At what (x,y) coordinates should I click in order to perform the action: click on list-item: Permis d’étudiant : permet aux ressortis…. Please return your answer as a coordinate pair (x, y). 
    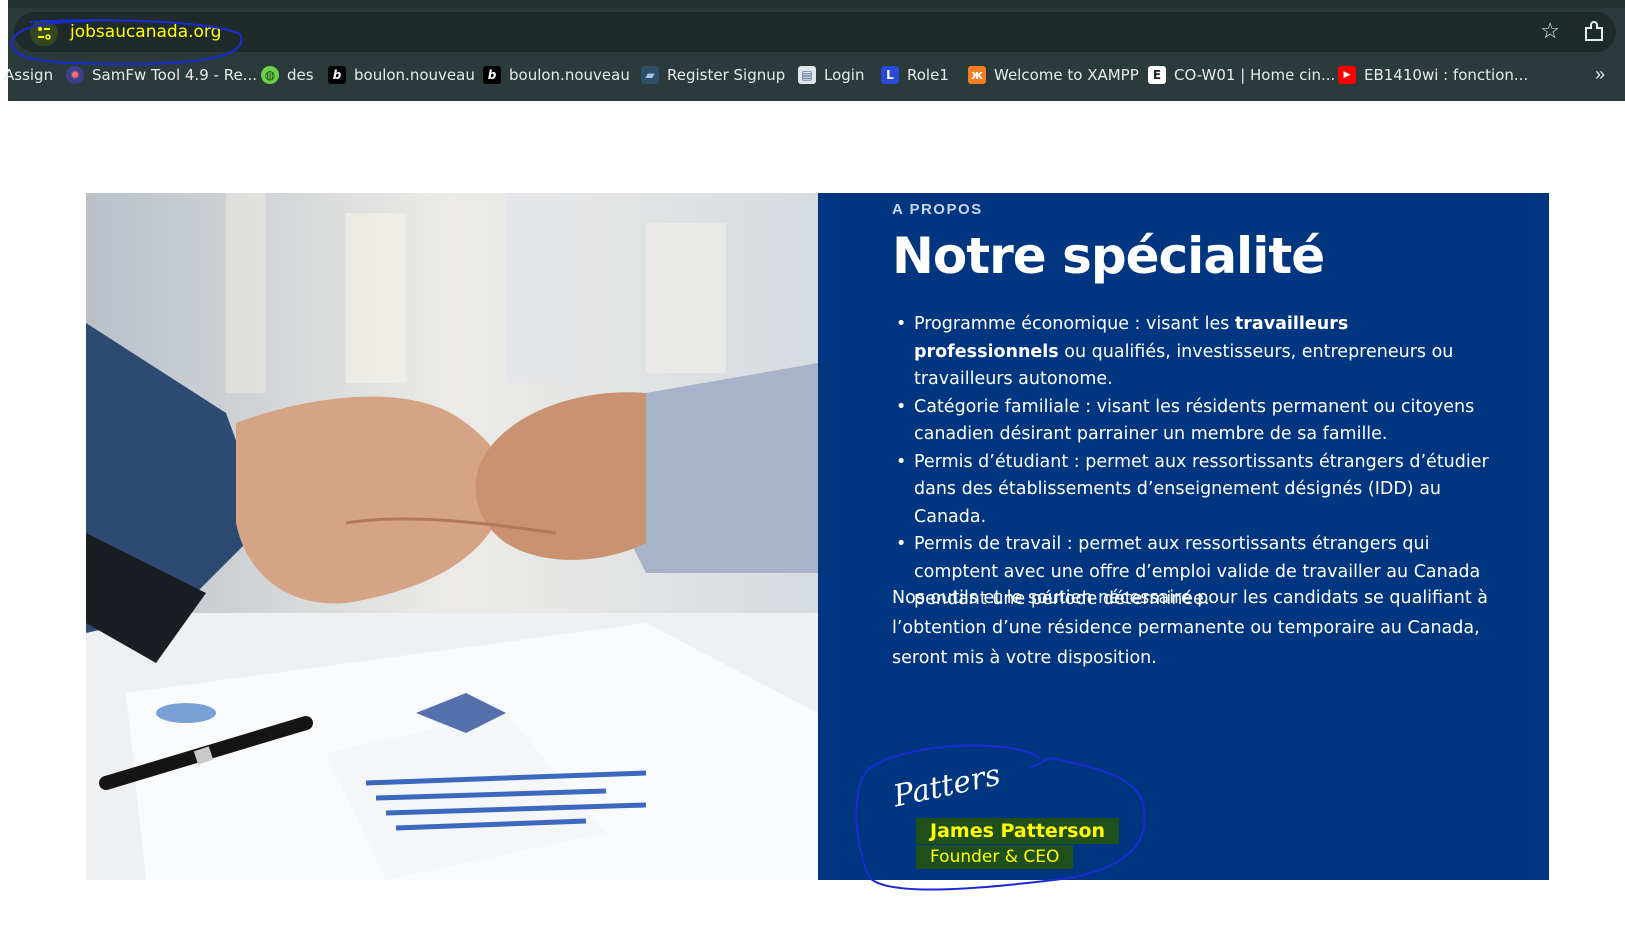
    Looking at the image, I should click on (1192, 490).